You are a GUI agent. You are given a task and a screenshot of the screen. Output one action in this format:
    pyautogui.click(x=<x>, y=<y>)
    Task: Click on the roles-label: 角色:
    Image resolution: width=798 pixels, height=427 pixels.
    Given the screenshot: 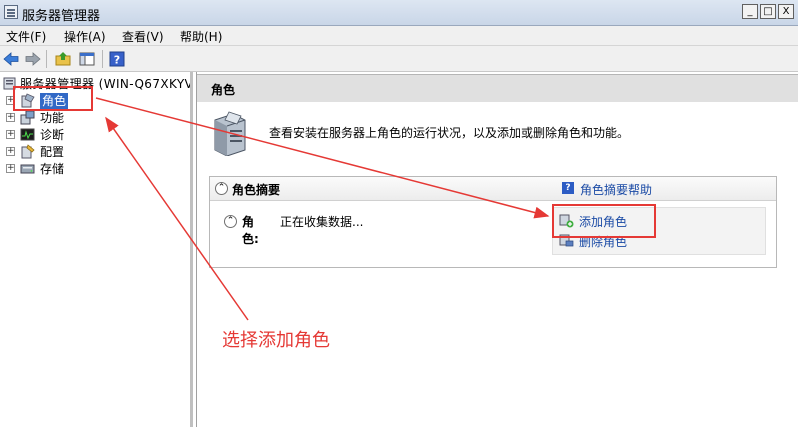 What is the action you would take?
    pyautogui.click(x=250, y=230)
    